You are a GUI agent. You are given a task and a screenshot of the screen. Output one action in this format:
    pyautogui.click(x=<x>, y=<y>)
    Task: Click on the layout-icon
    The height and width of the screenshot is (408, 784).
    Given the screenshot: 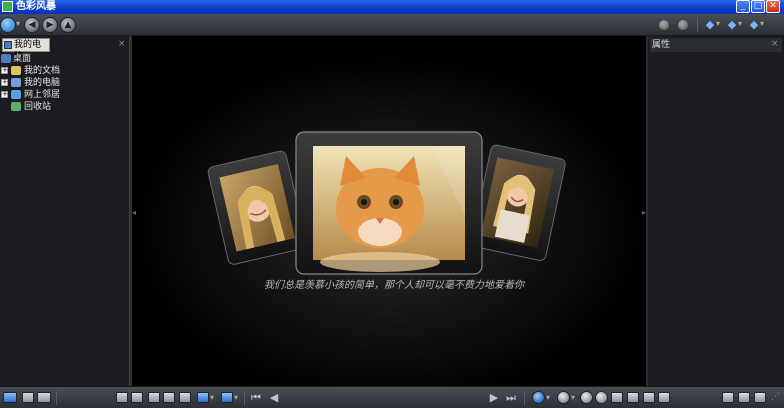 What is the action you would take?
    pyautogui.click(x=728, y=397)
    